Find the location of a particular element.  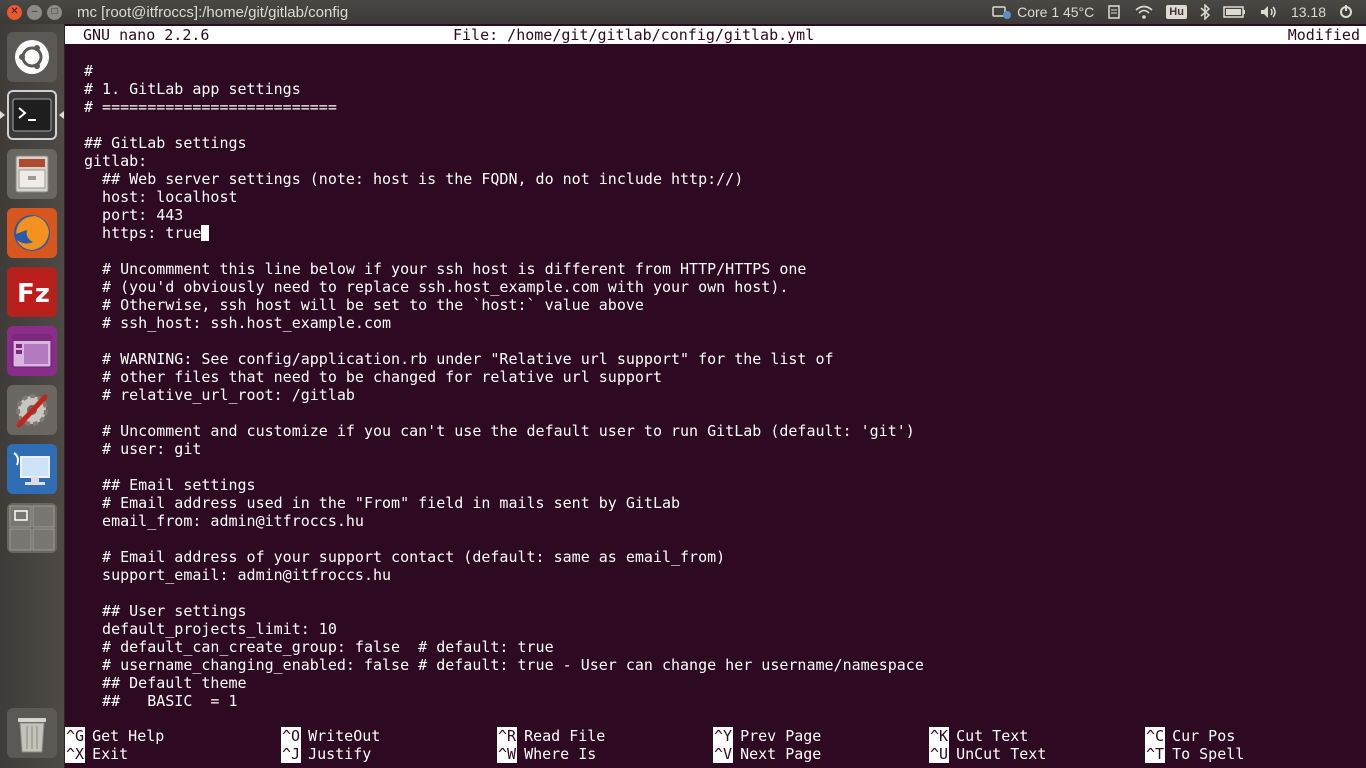

sensor-indicator: Core 1 45°C is located at coordinates (1042, 12).